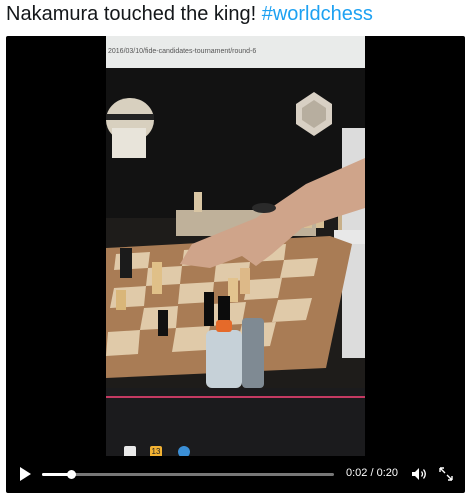  I want to click on video-divider-line, so click(235, 397).